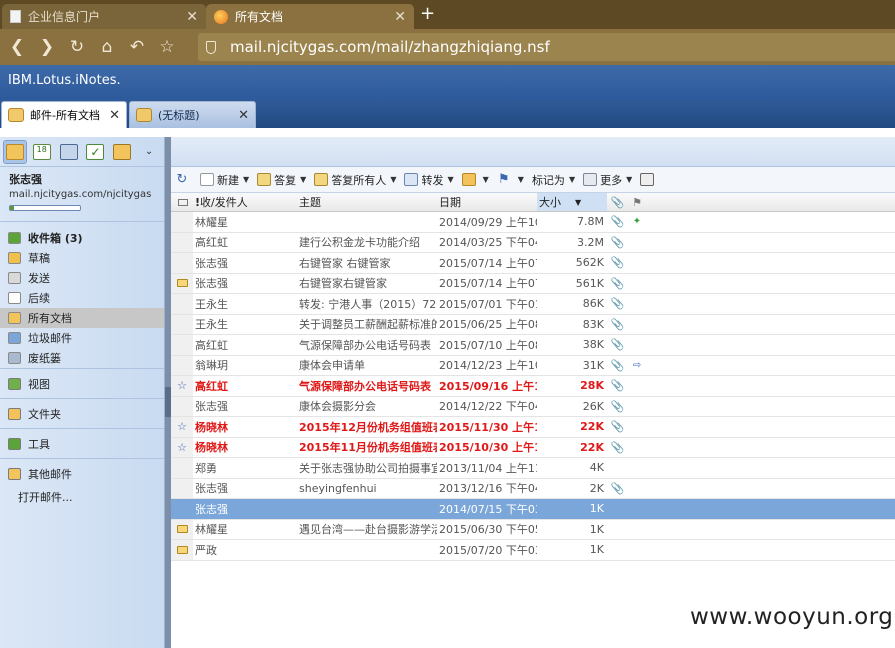  I want to click on sidebar-item-label: 草稿, so click(39, 258).